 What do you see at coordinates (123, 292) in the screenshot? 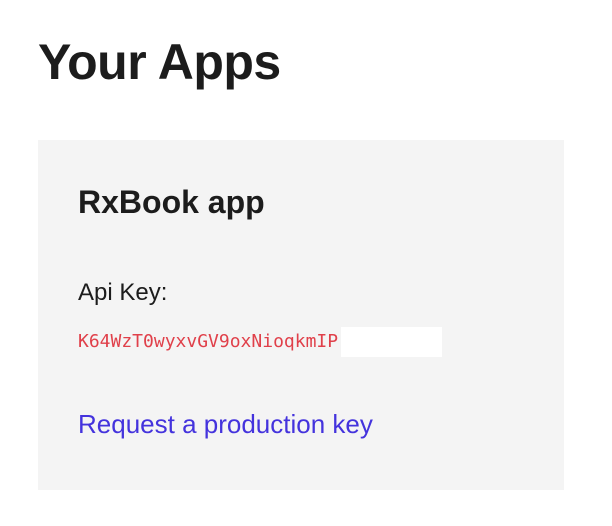
I see `api-key-label: Api Key:` at bounding box center [123, 292].